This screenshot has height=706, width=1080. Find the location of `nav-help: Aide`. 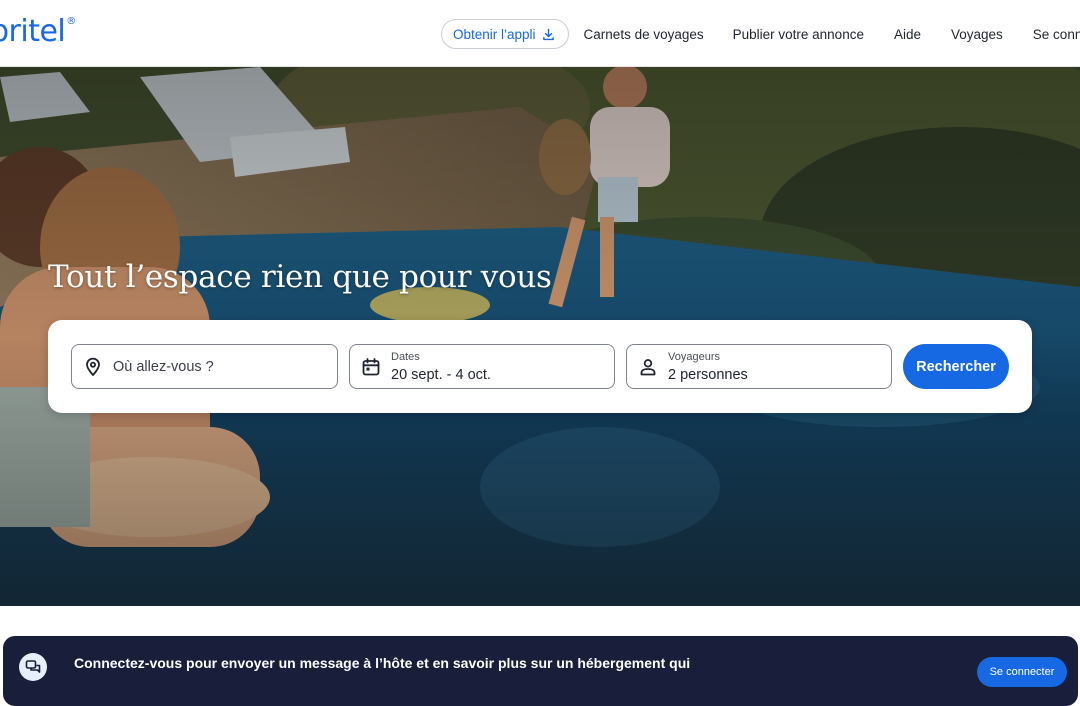

nav-help: Aide is located at coordinates (907, 34).